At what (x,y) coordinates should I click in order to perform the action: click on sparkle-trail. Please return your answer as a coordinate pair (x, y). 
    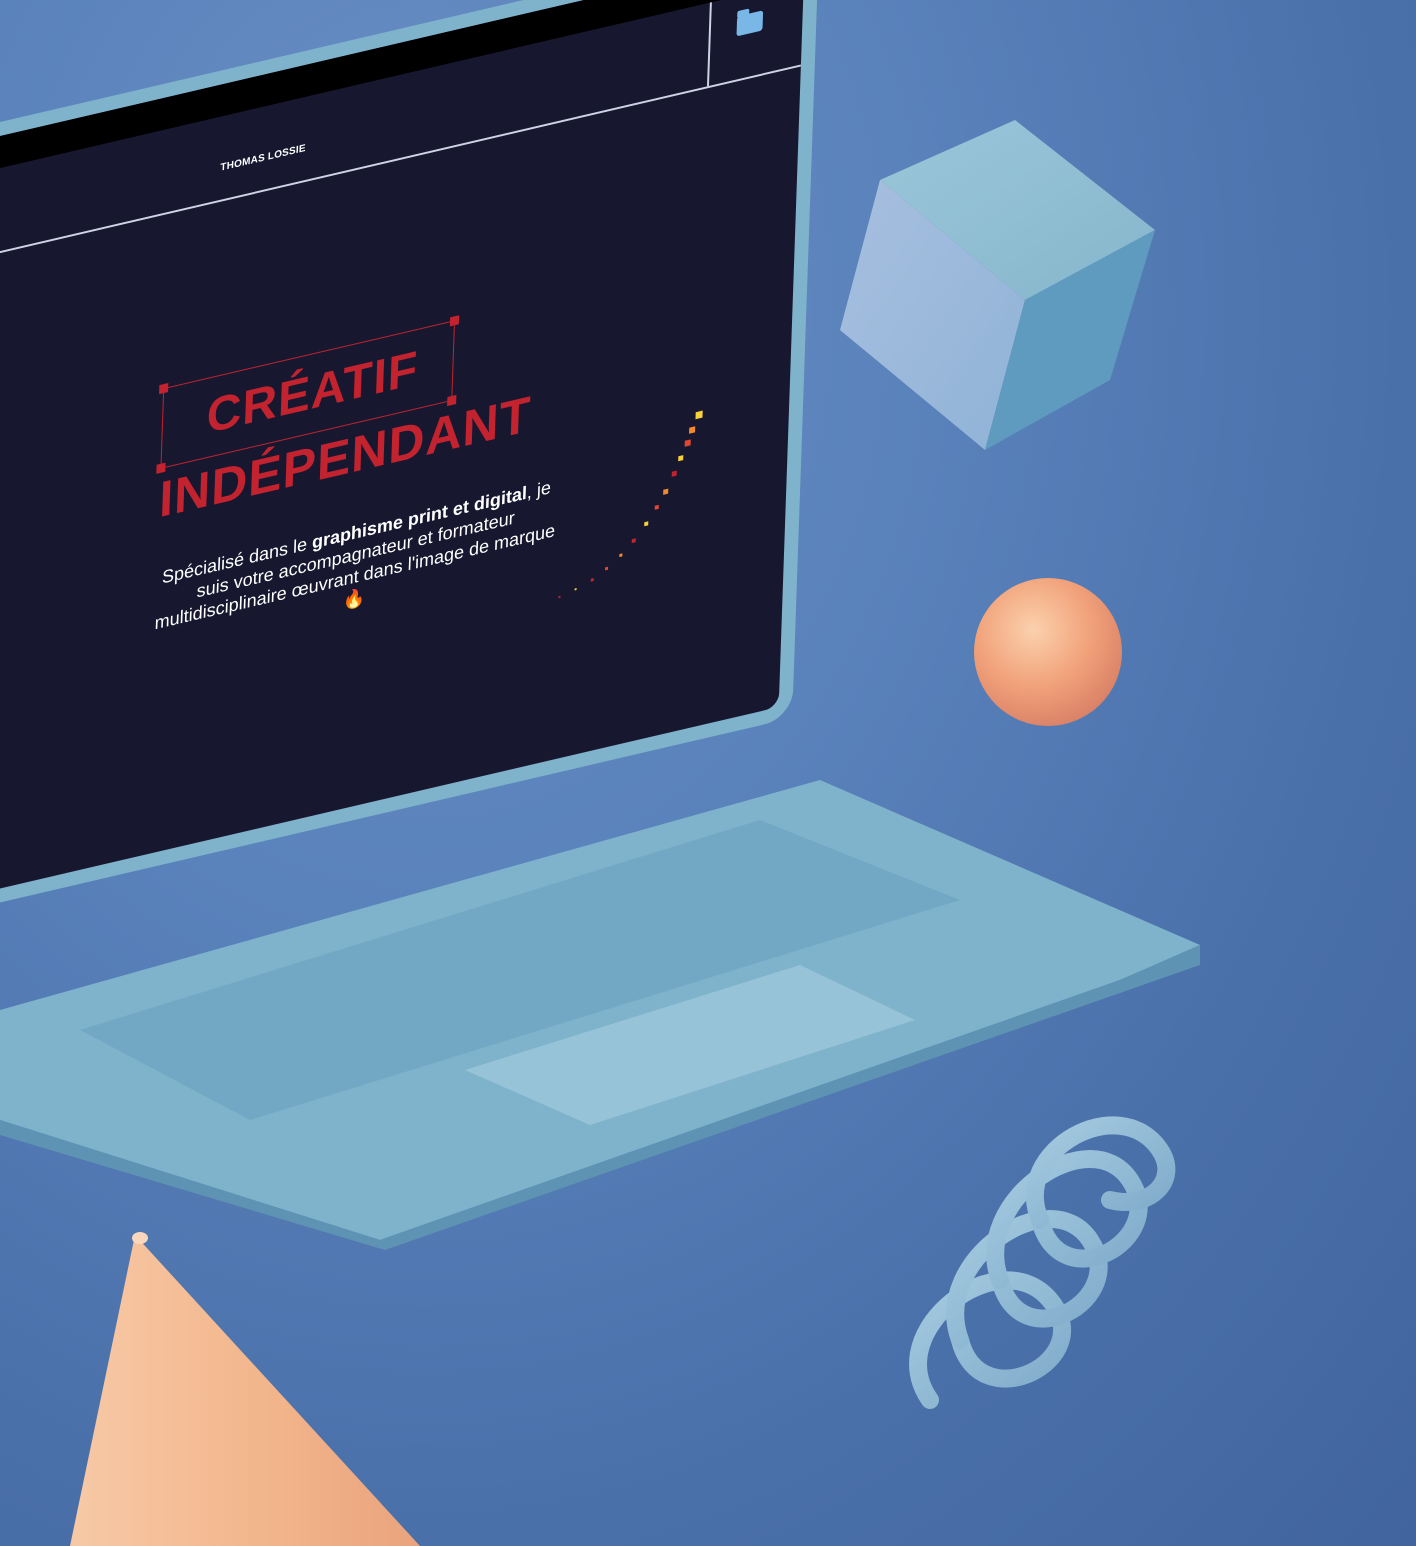
    Looking at the image, I should click on (630, 504).